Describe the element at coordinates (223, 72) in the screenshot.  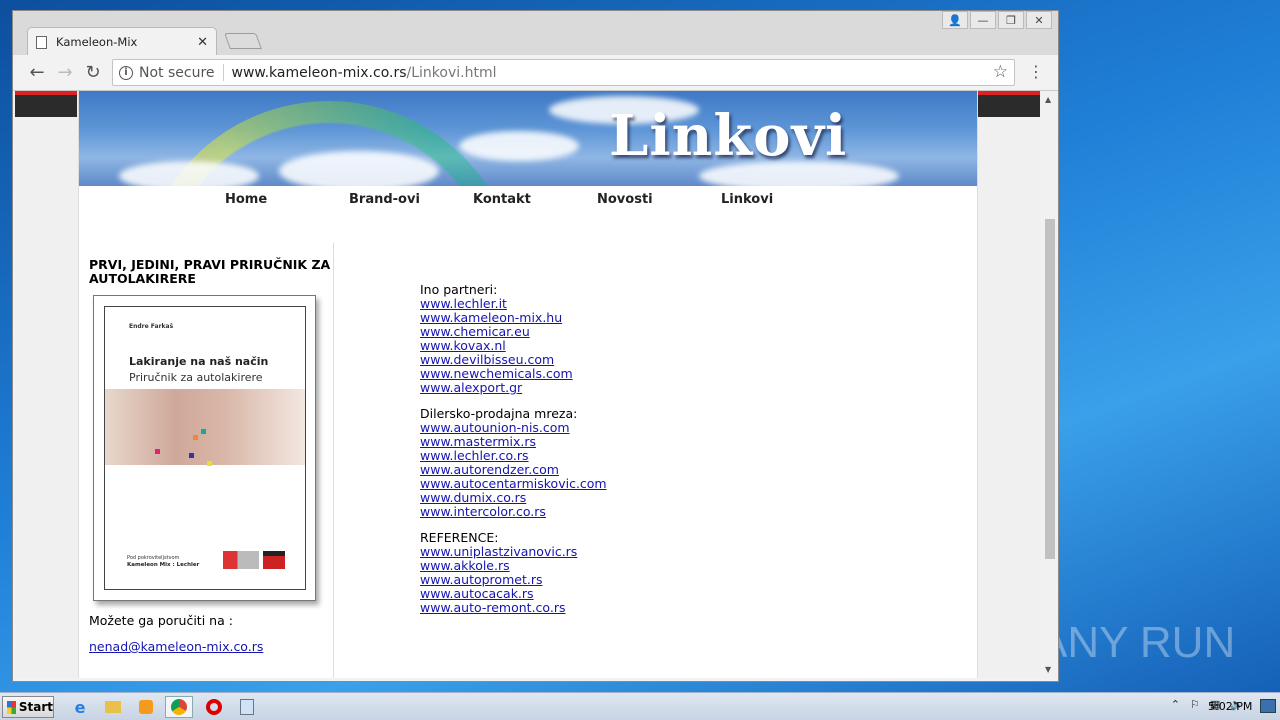
I see `address-separator` at that location.